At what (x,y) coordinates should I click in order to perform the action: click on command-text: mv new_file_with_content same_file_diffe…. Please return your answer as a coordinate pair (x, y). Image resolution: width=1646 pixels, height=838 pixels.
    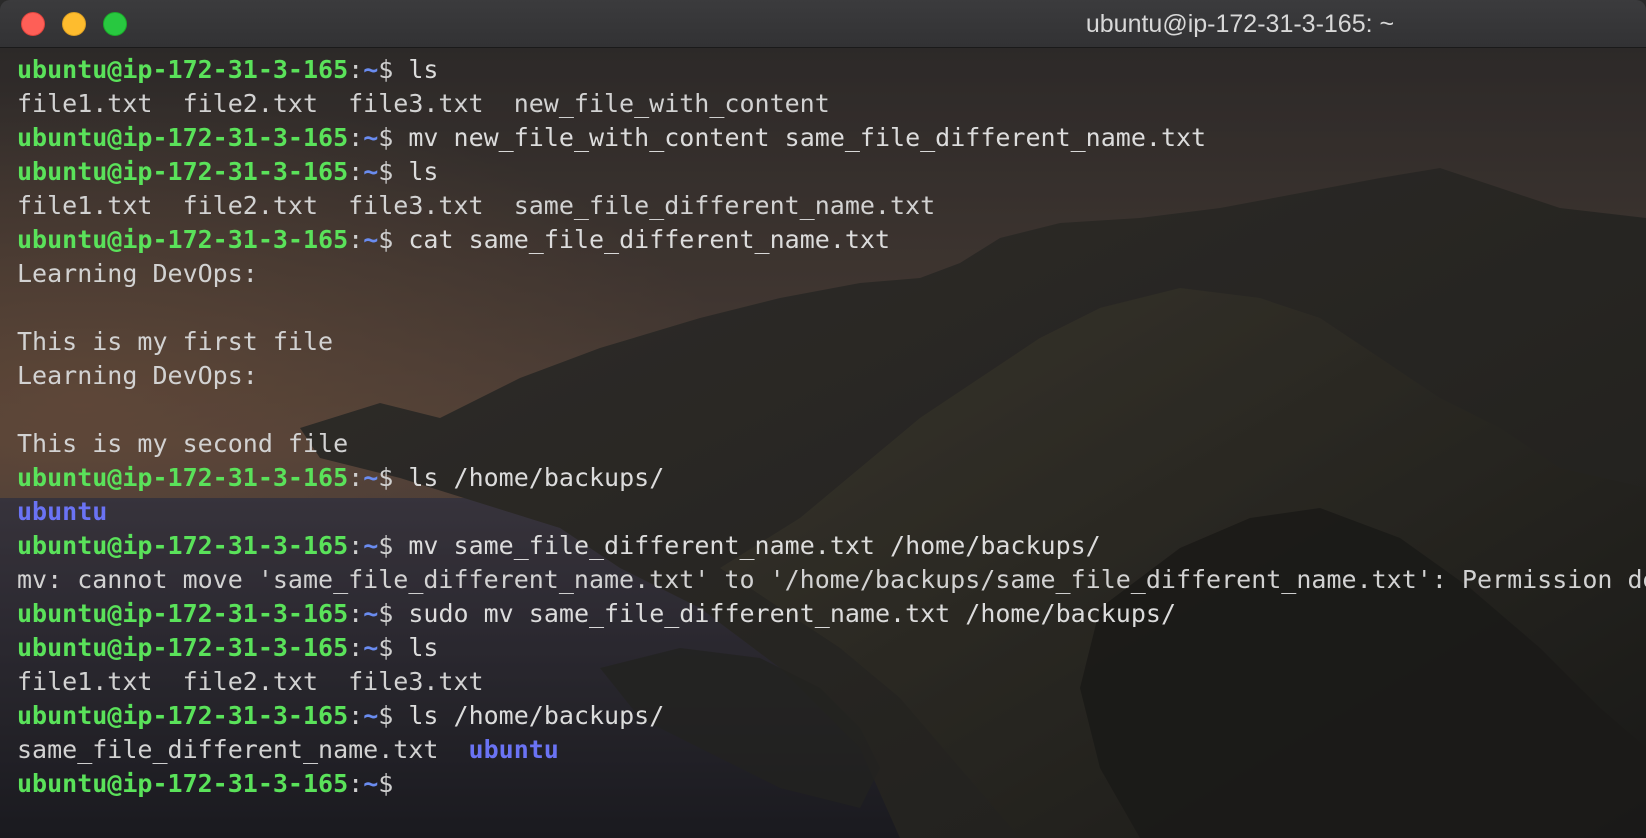
    Looking at the image, I should click on (800, 137).